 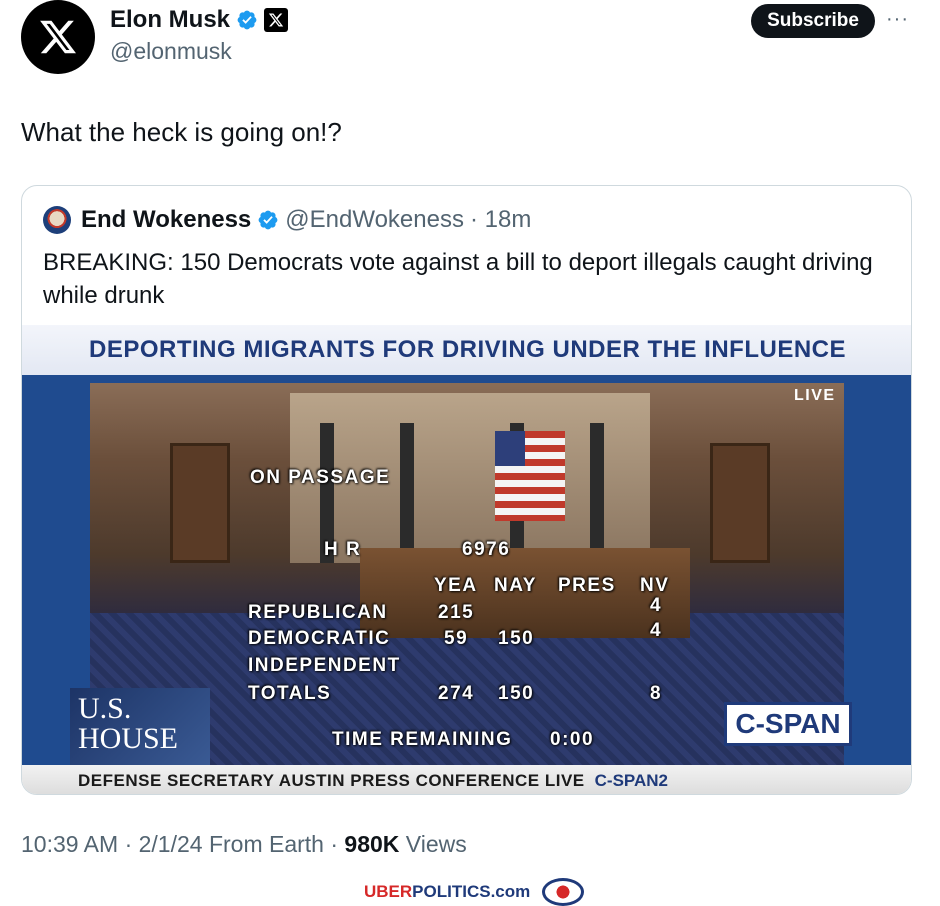 What do you see at coordinates (897, 19) in the screenshot?
I see `more-options-icon: ···` at bounding box center [897, 19].